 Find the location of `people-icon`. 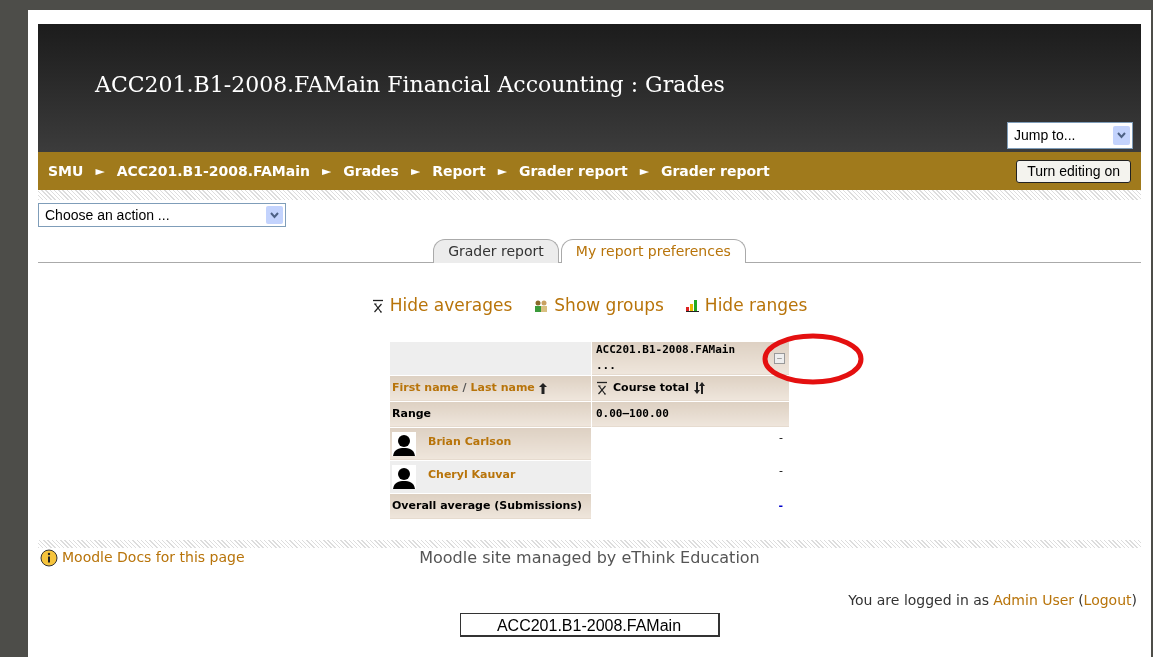

people-icon is located at coordinates (541, 305).